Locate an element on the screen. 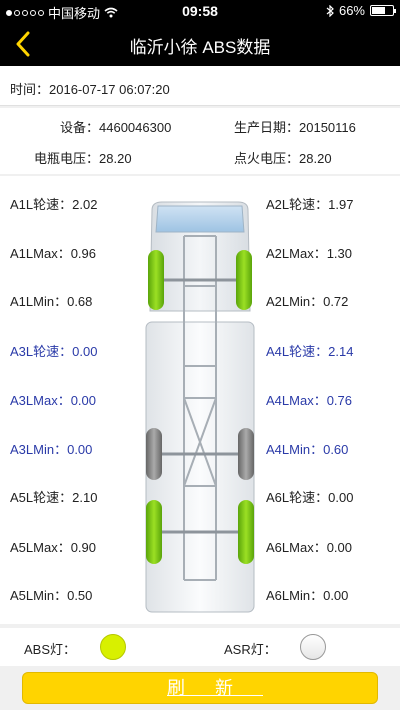 This screenshot has height=710, width=400. reading-value: 1.30 is located at coordinates (339, 253).